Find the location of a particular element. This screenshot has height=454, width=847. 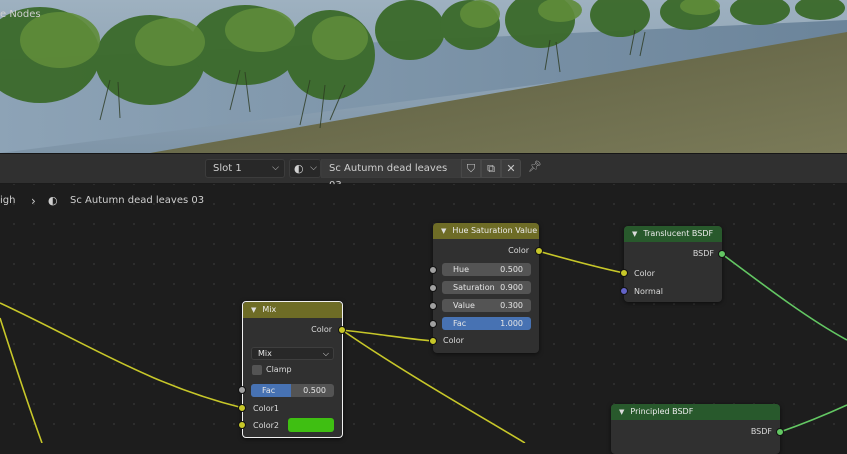

duplicate-icon: ⧉ is located at coordinates (491, 168).